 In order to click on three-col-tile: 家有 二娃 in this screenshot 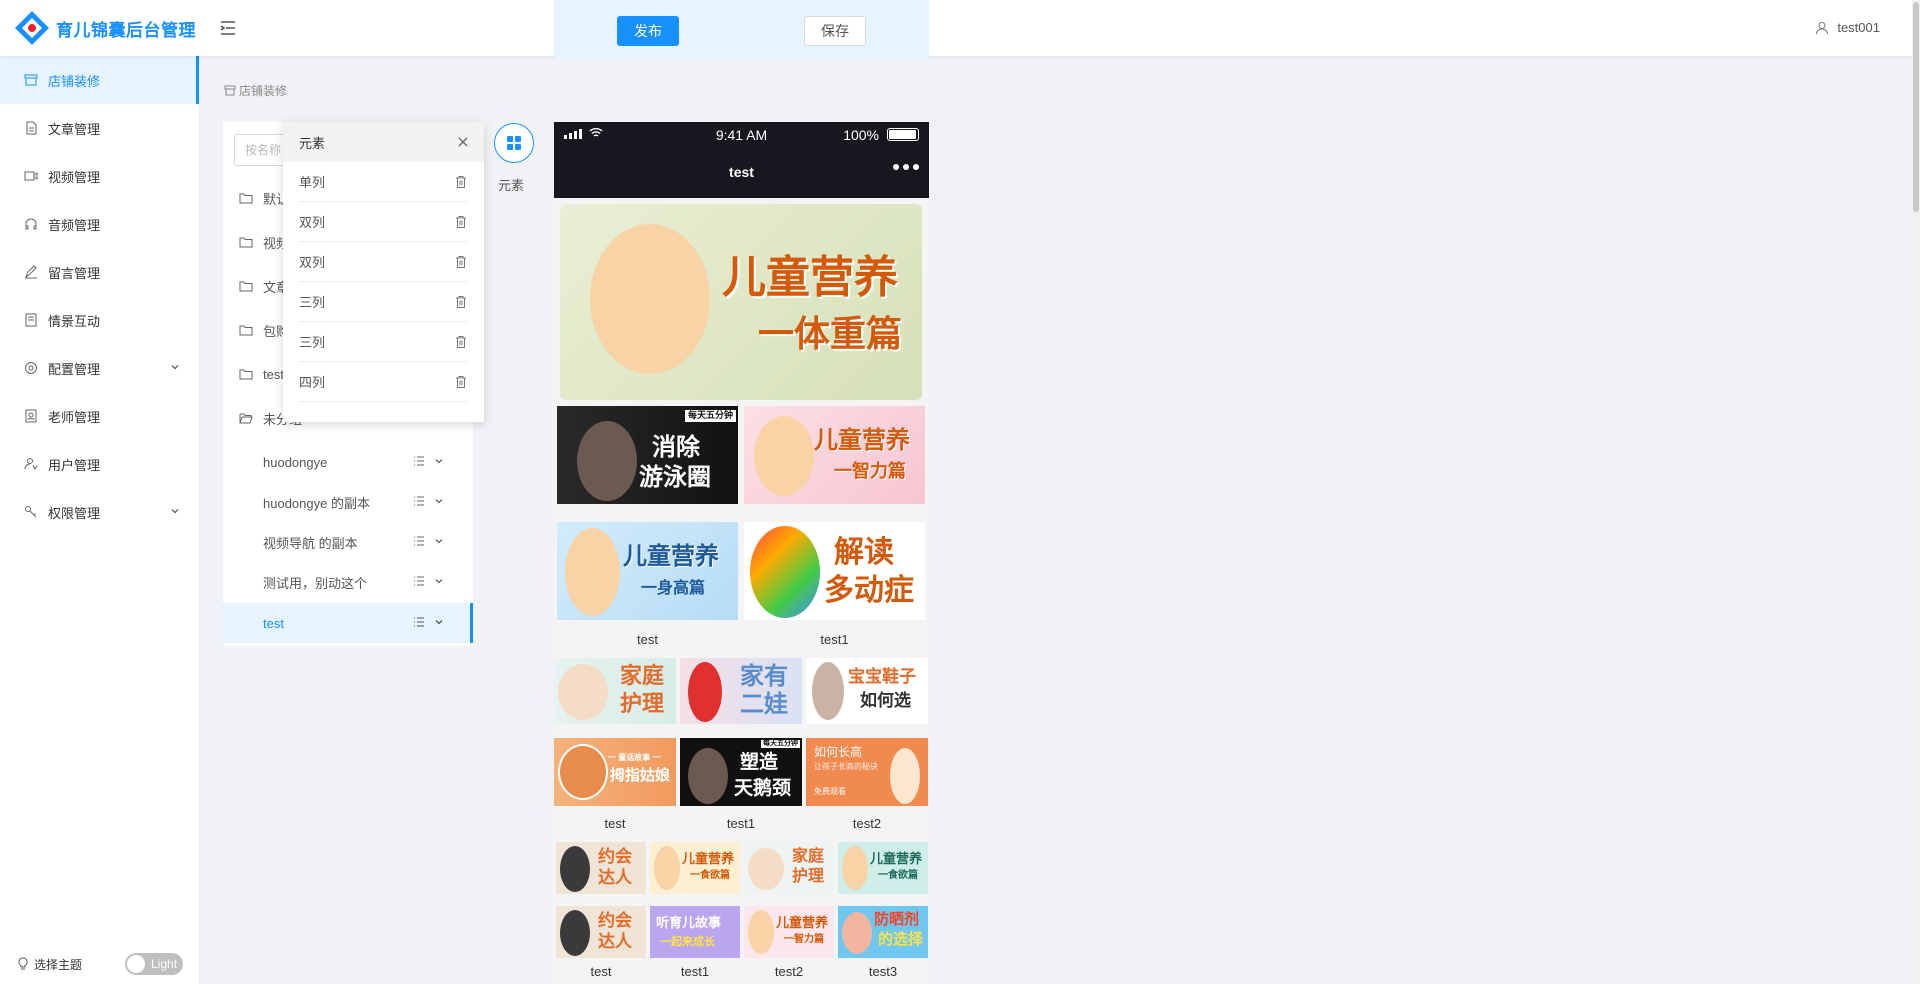, I will do `click(741, 691)`.